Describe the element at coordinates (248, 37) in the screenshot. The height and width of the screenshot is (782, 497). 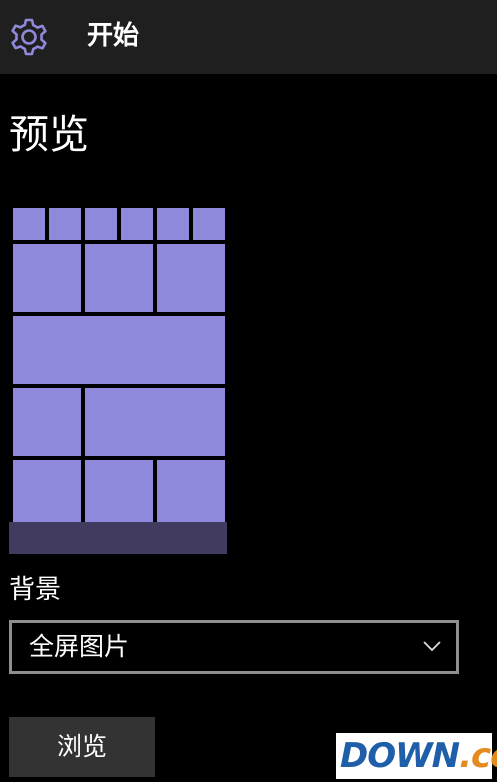
I see `top-bar: 开始` at that location.